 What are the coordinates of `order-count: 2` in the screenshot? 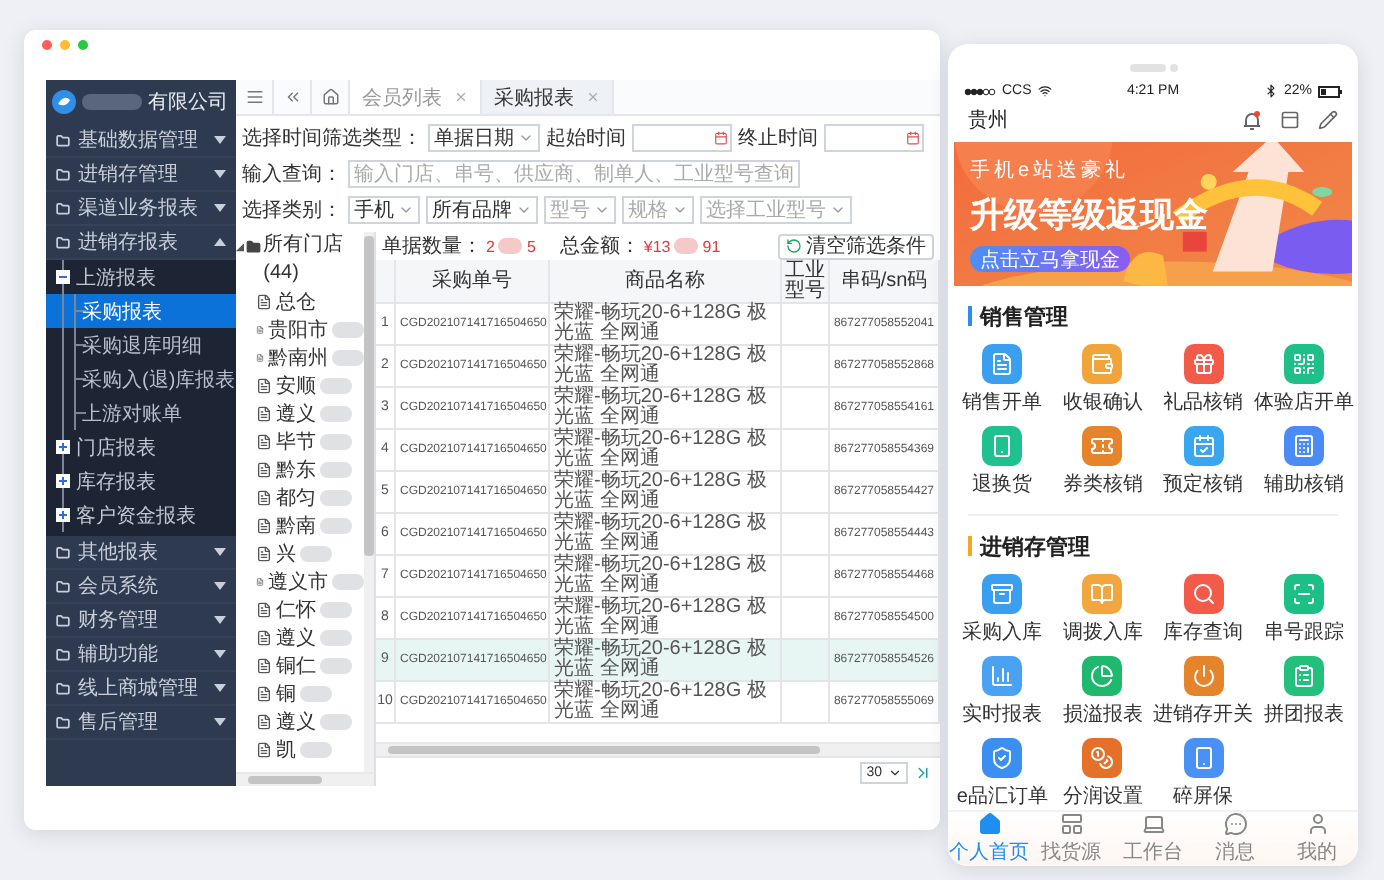 It's located at (490, 246).